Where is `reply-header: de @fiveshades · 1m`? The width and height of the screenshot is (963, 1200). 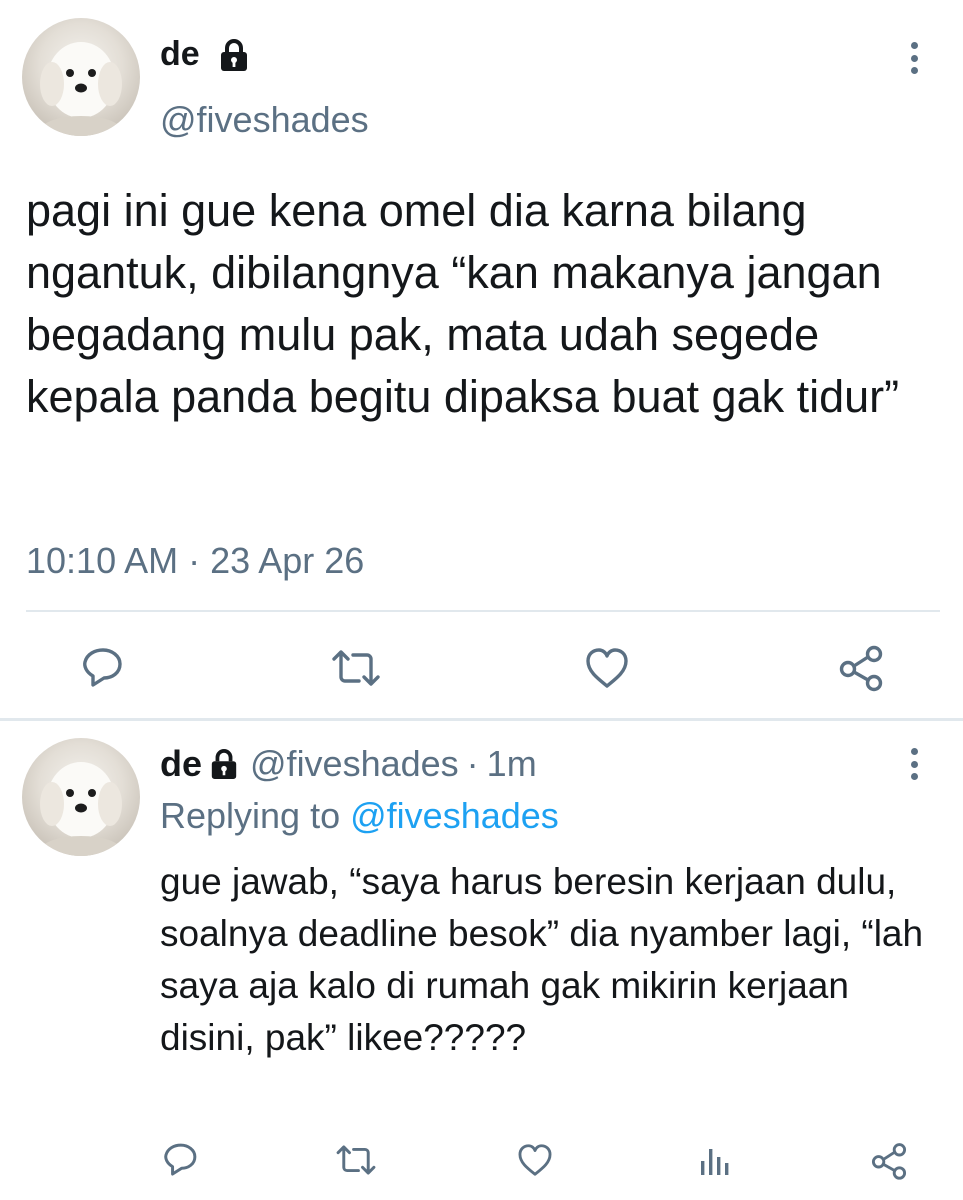
reply-header: de @fiveshades · 1m is located at coordinates (348, 764).